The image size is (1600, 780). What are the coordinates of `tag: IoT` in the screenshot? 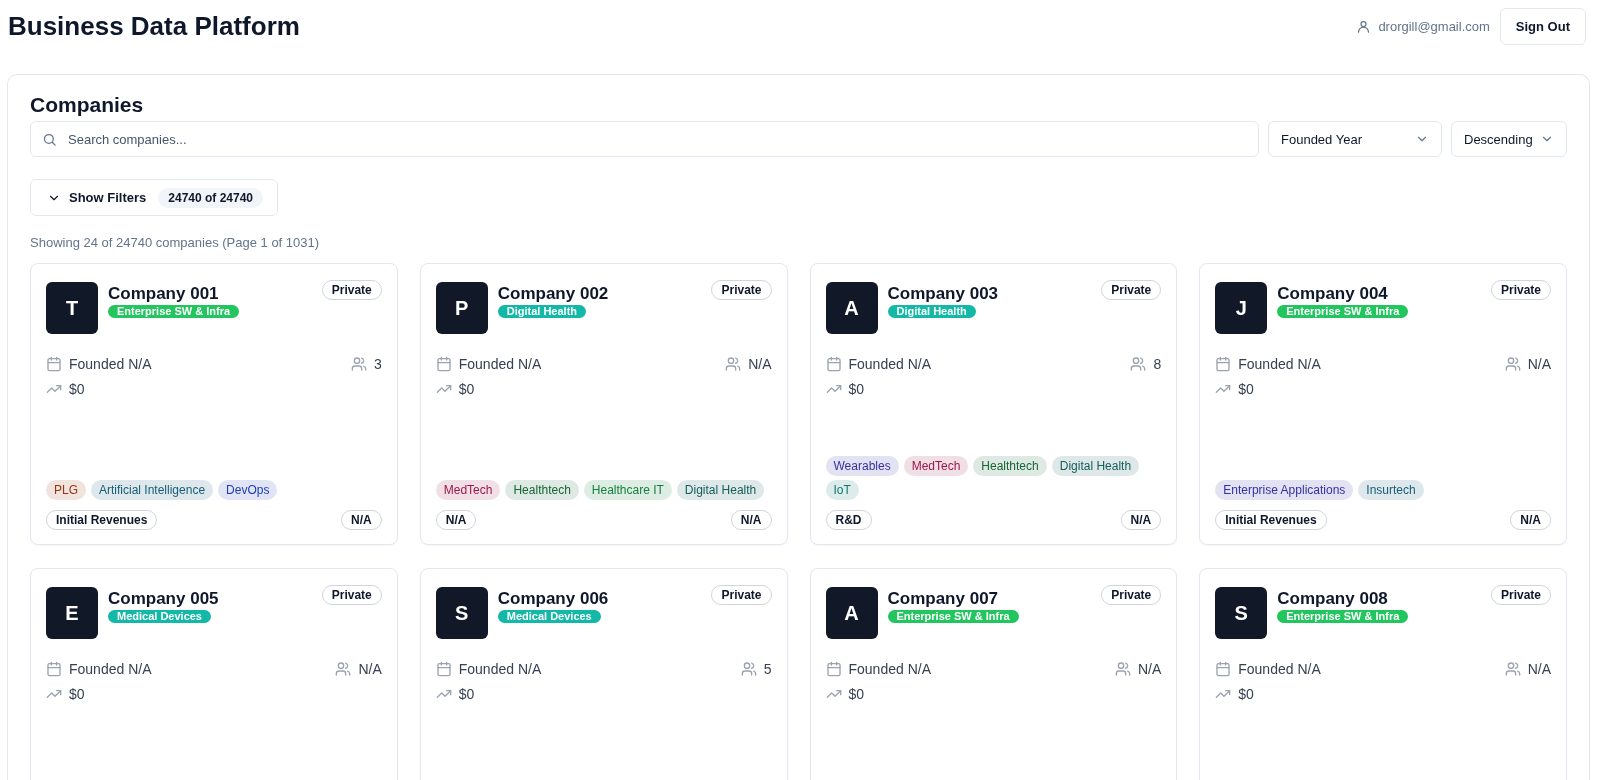 It's located at (842, 490).